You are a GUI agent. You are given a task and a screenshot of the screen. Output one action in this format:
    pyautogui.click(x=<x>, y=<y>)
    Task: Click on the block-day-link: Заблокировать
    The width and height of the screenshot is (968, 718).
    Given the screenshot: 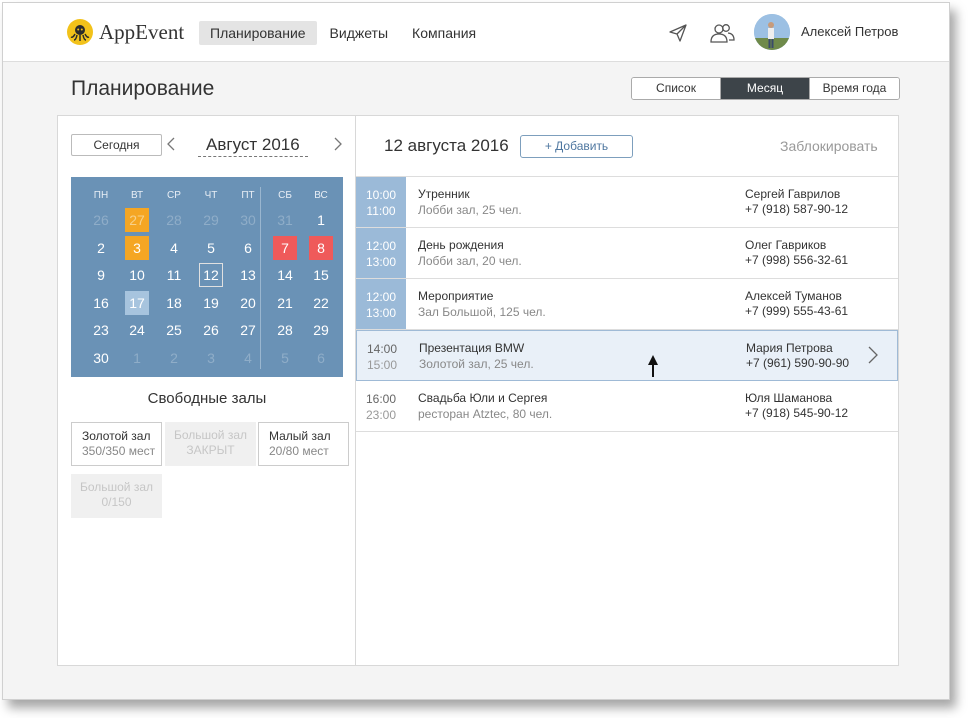 What is the action you would take?
    pyautogui.click(x=829, y=146)
    